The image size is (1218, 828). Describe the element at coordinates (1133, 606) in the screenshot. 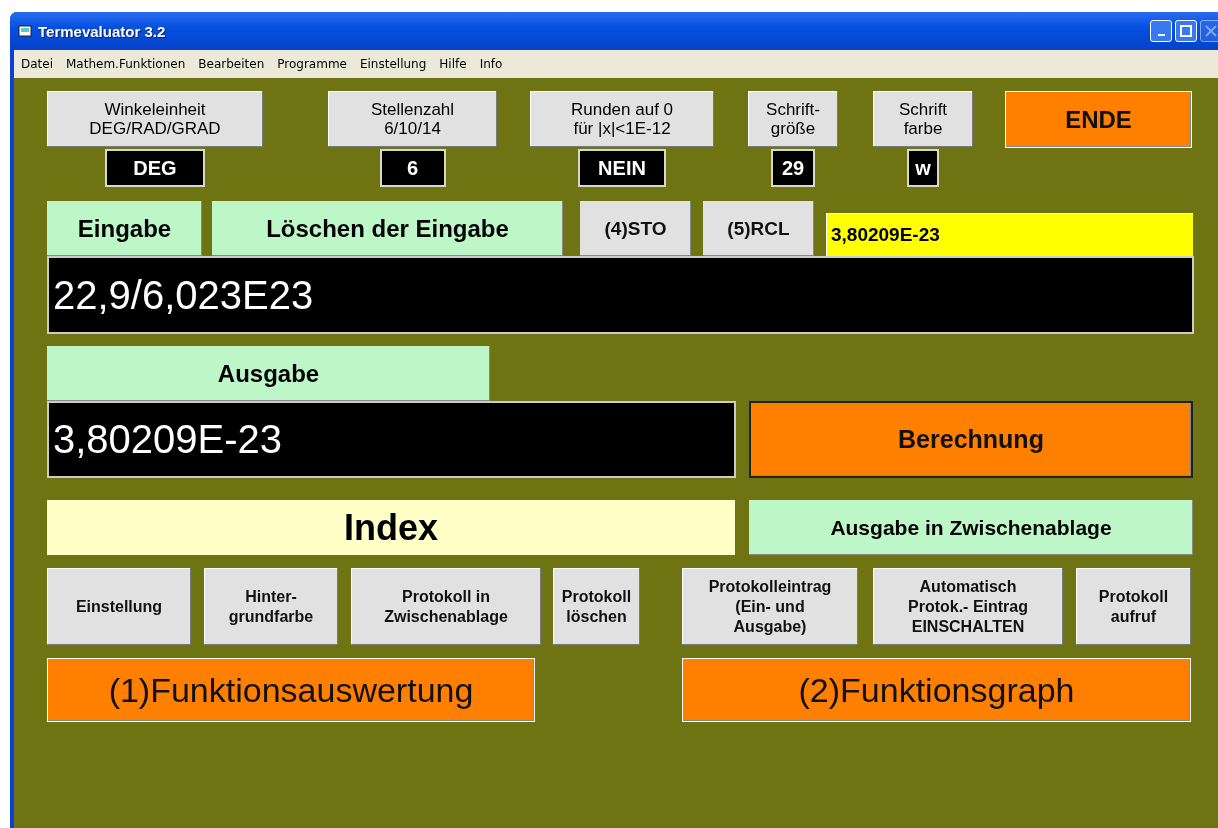

I see `log-button: Protokoll aufruf` at that location.